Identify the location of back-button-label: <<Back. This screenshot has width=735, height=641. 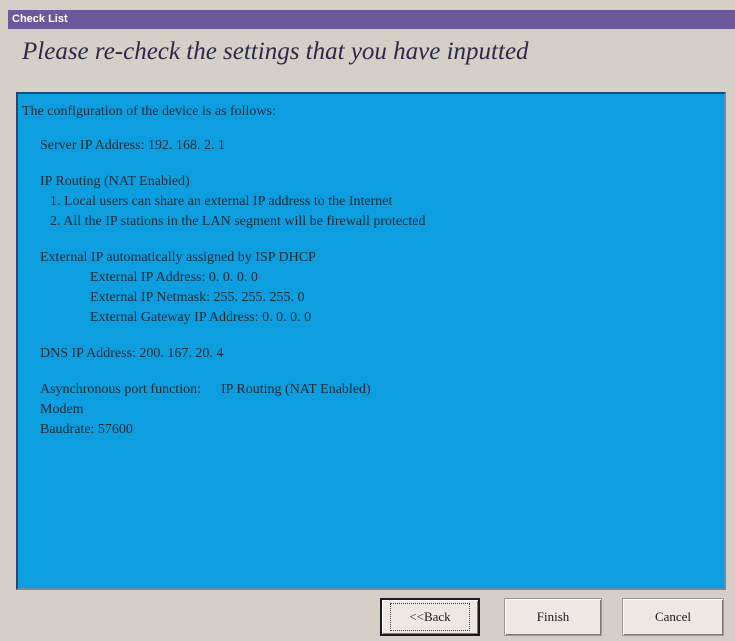
(430, 617).